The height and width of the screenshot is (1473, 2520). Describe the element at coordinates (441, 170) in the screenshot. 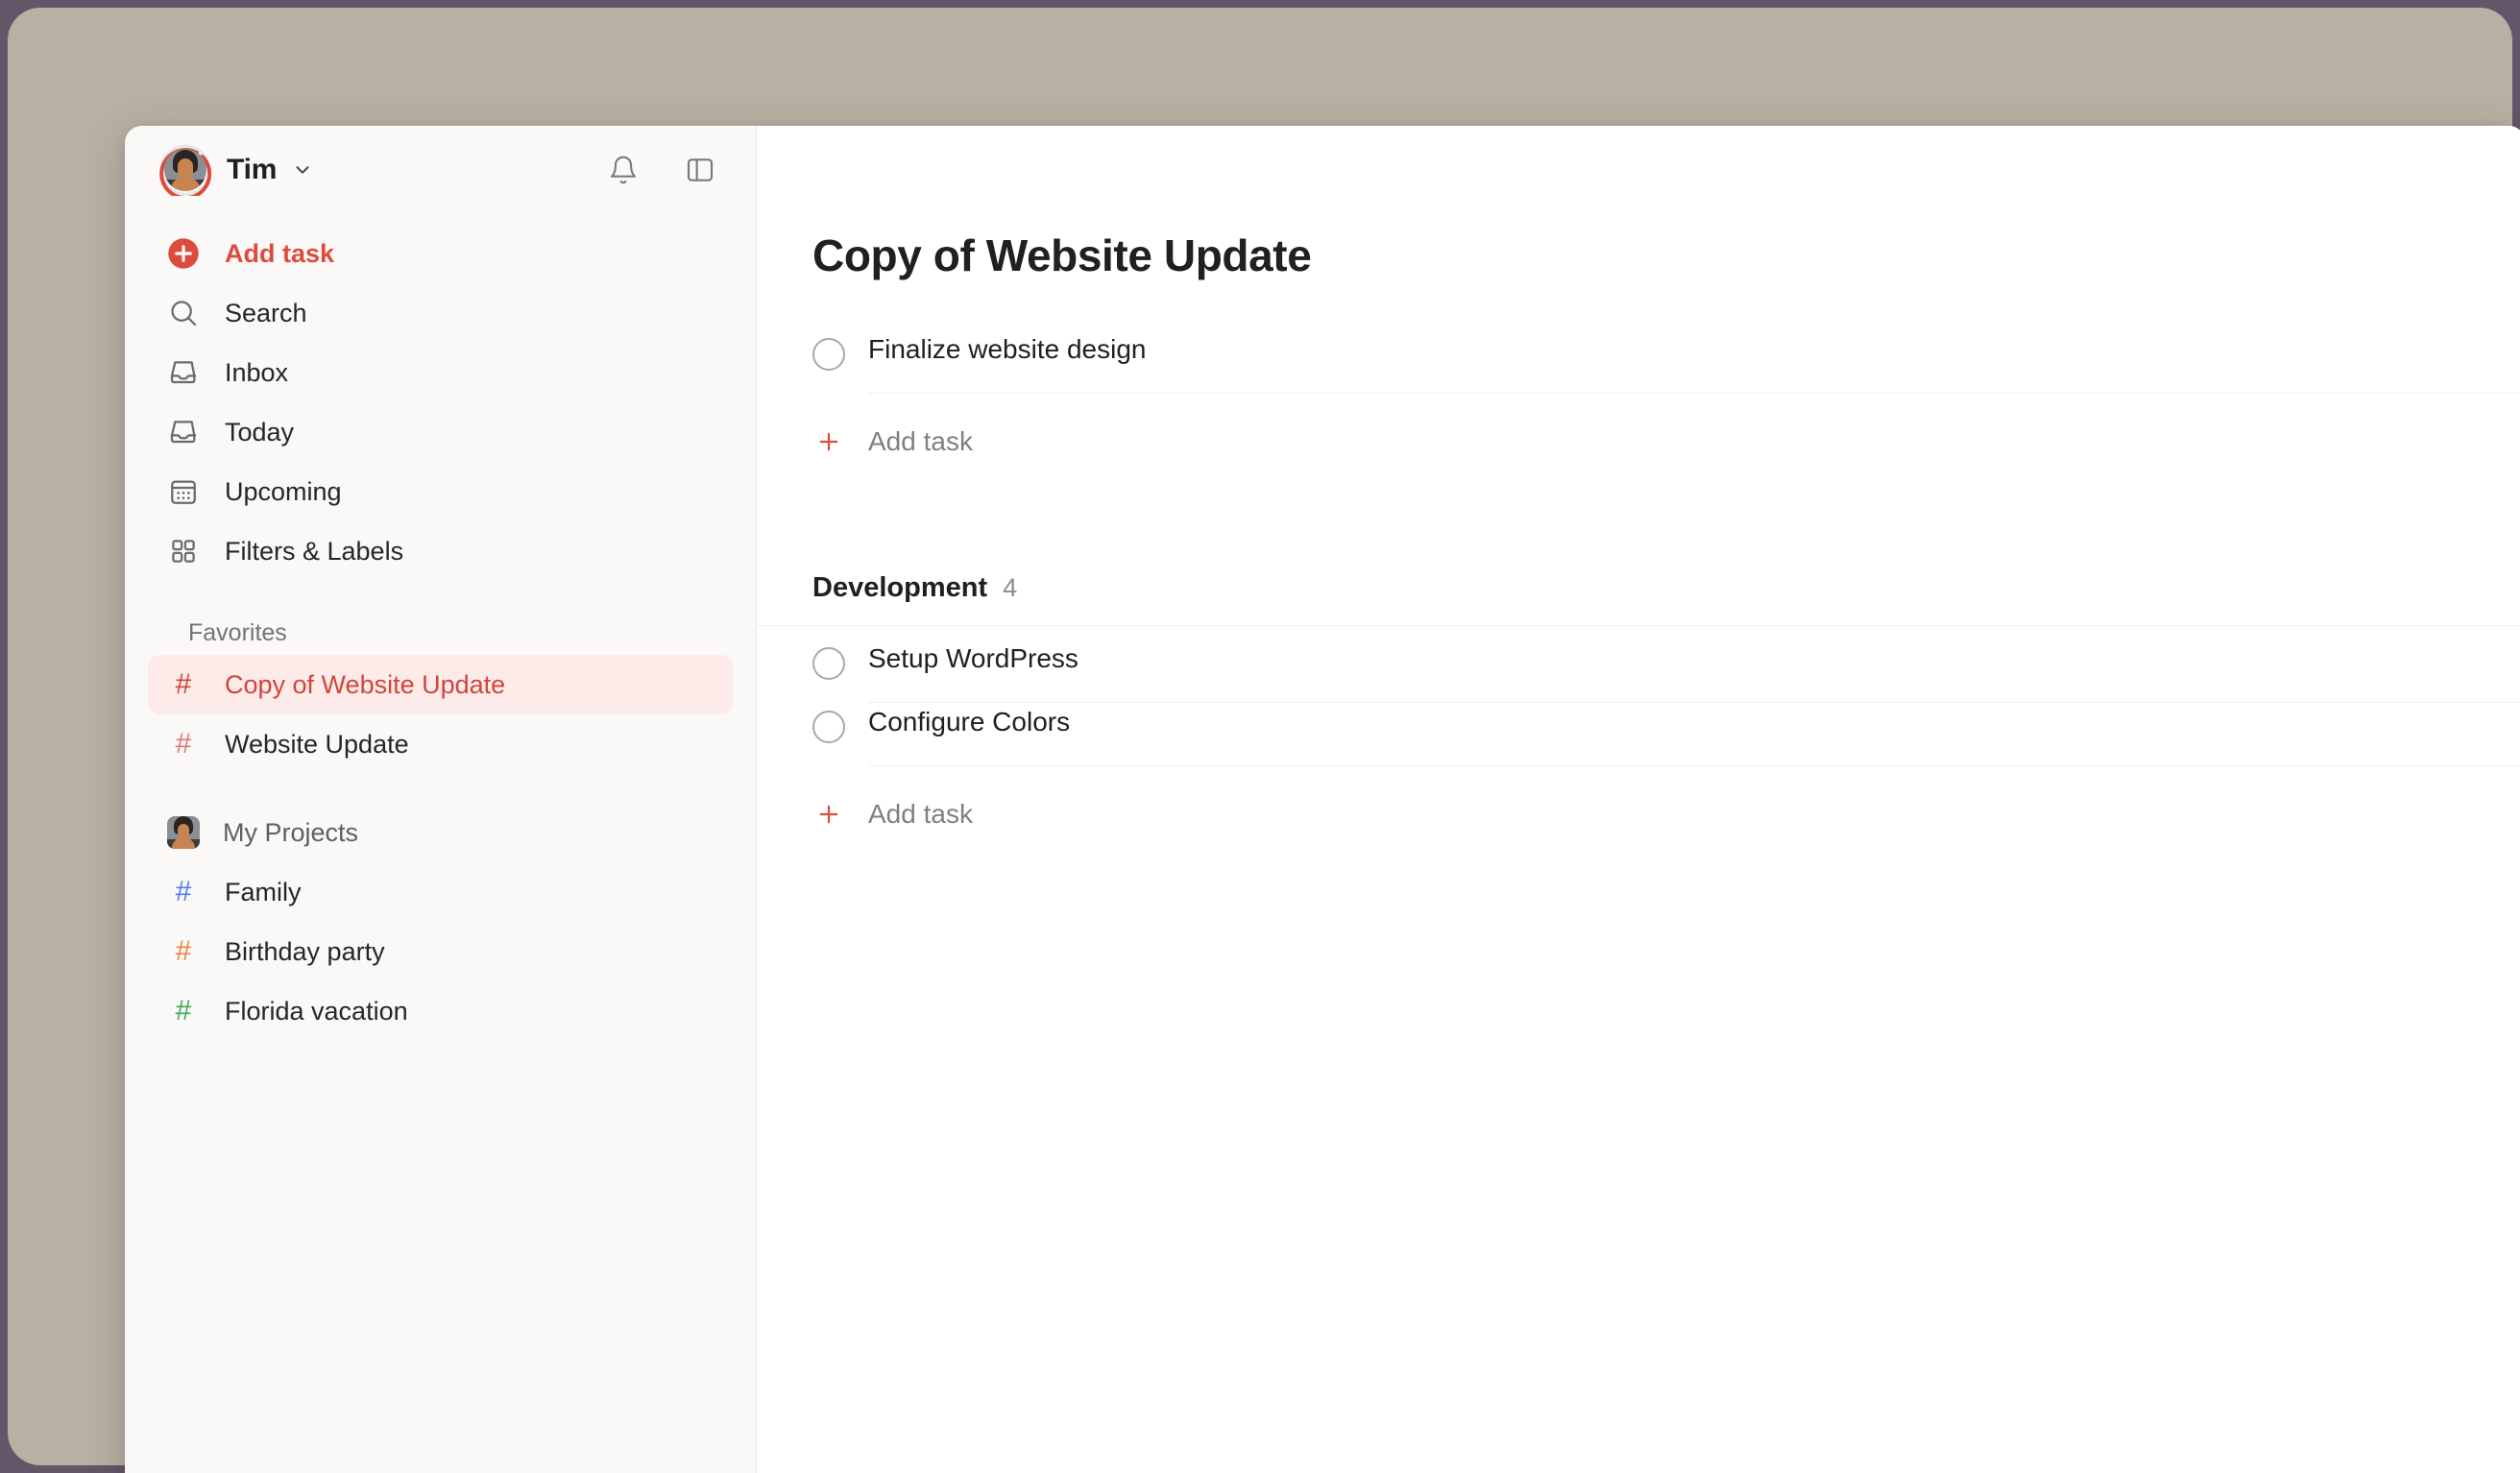

I see `sidebar-header: Tim` at that location.